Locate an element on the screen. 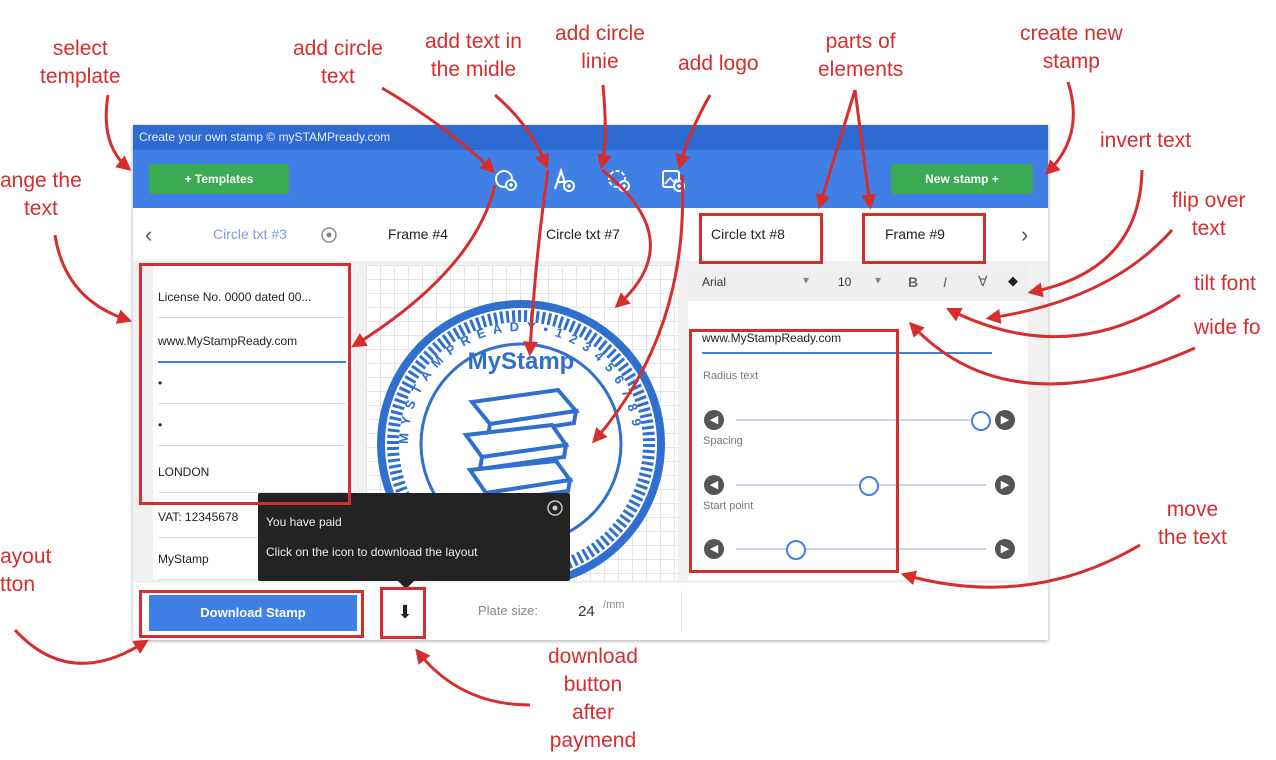  plate-size-unit: /mm is located at coordinates (614, 605).